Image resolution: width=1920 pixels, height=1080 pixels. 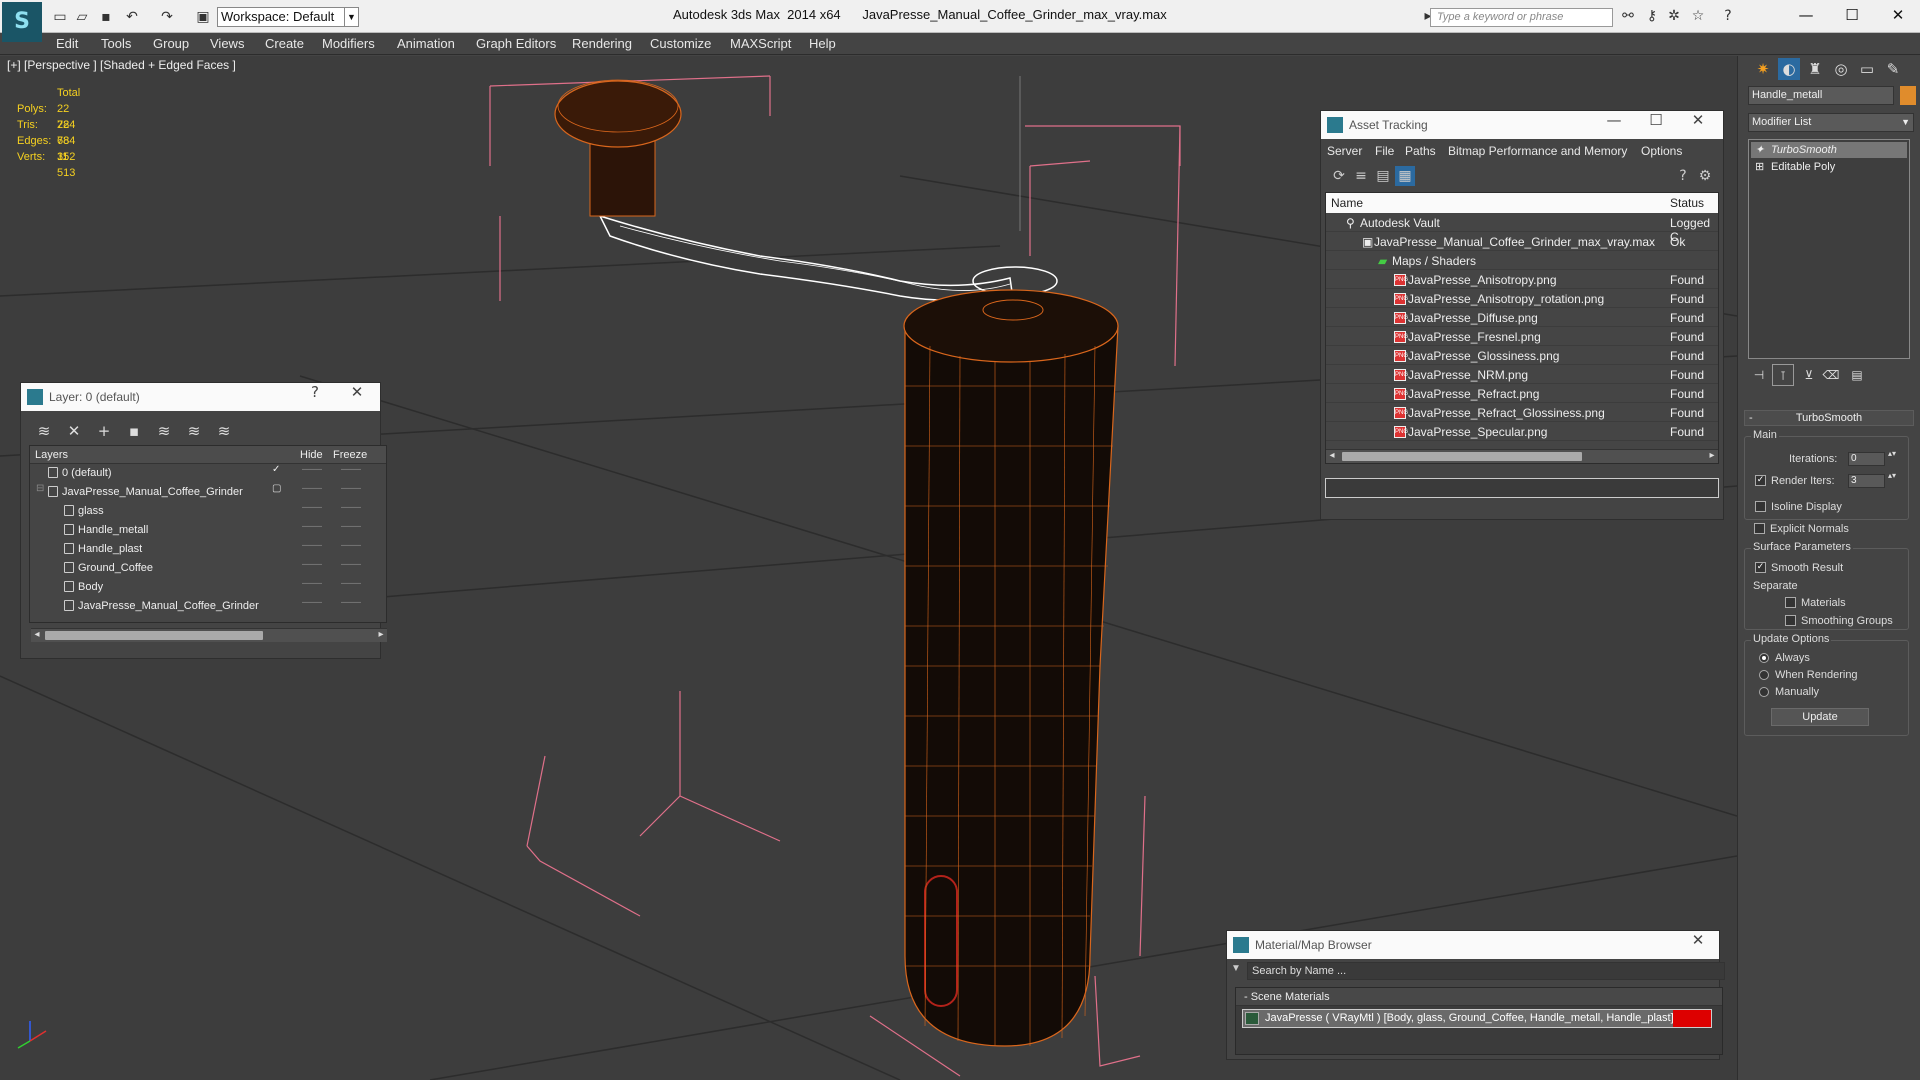 What do you see at coordinates (1893, 69) in the screenshot?
I see `utilities-tab-icon: ✎` at bounding box center [1893, 69].